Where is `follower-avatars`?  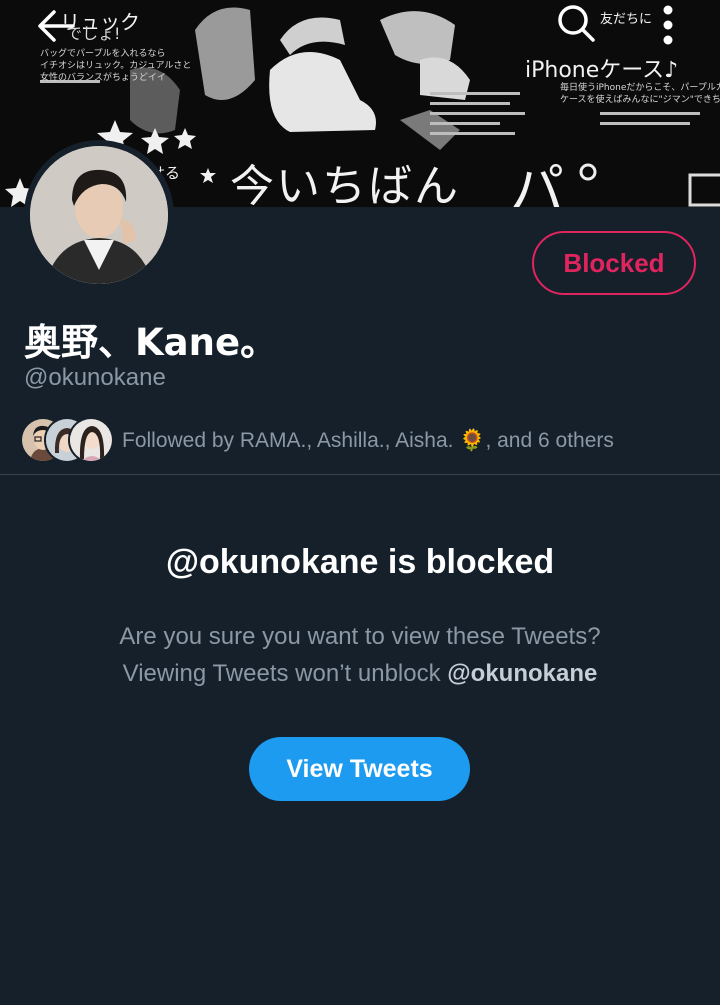
follower-avatars is located at coordinates (68, 441).